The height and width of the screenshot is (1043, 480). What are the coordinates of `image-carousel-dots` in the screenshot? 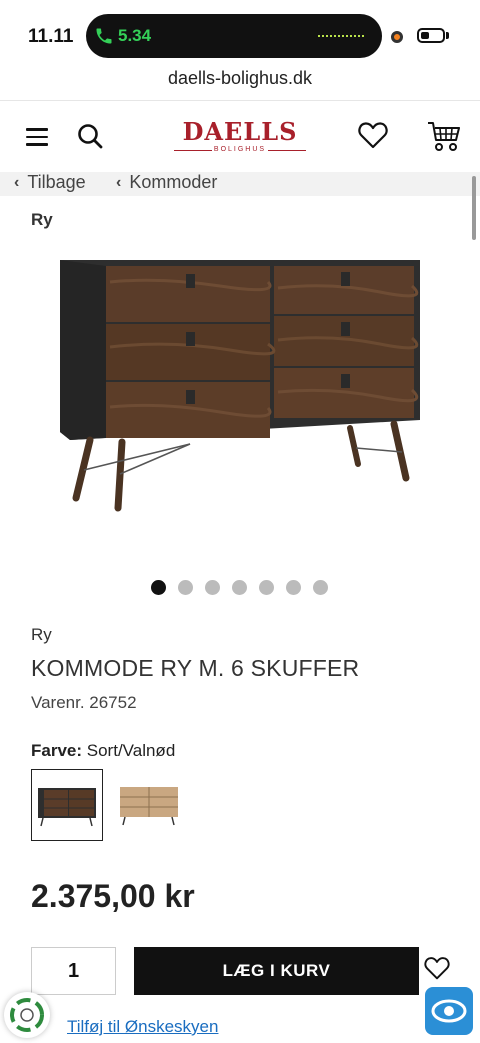 It's located at (239, 587).